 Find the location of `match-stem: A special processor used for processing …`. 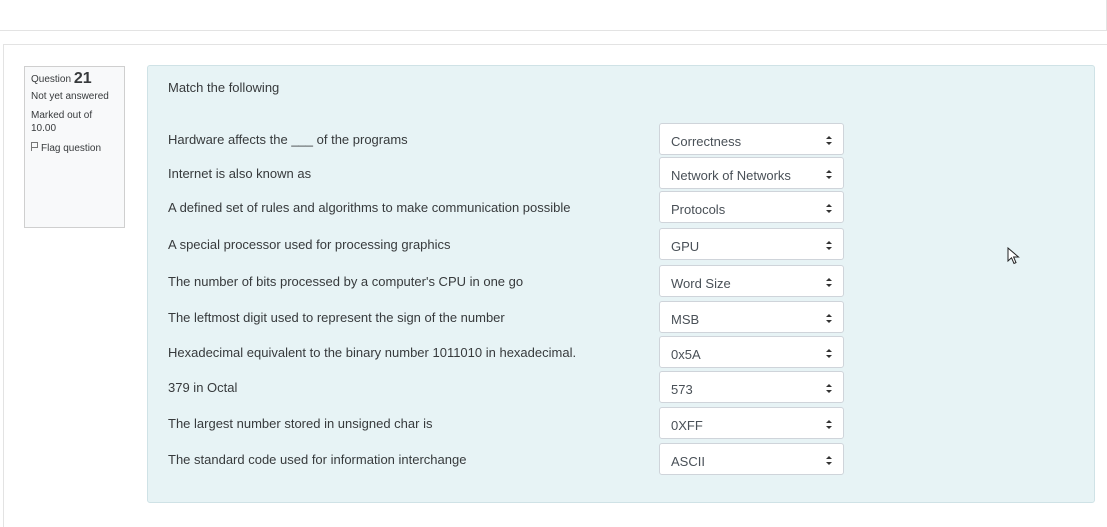

match-stem: A special processor used for processing … is located at coordinates (309, 244).